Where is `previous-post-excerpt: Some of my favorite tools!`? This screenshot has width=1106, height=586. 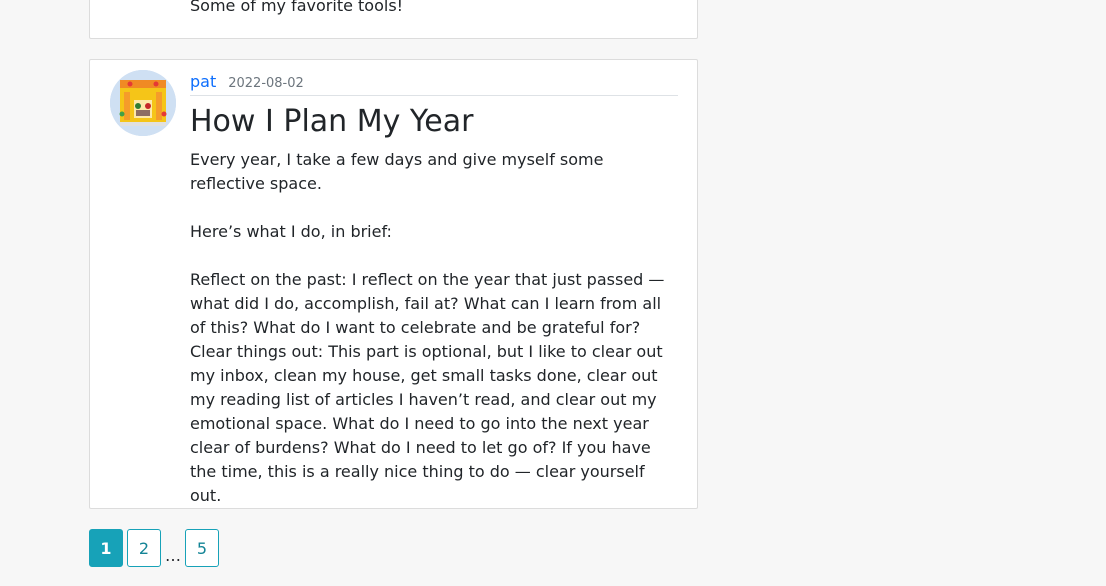 previous-post-excerpt: Some of my favorite tools! is located at coordinates (297, 7).